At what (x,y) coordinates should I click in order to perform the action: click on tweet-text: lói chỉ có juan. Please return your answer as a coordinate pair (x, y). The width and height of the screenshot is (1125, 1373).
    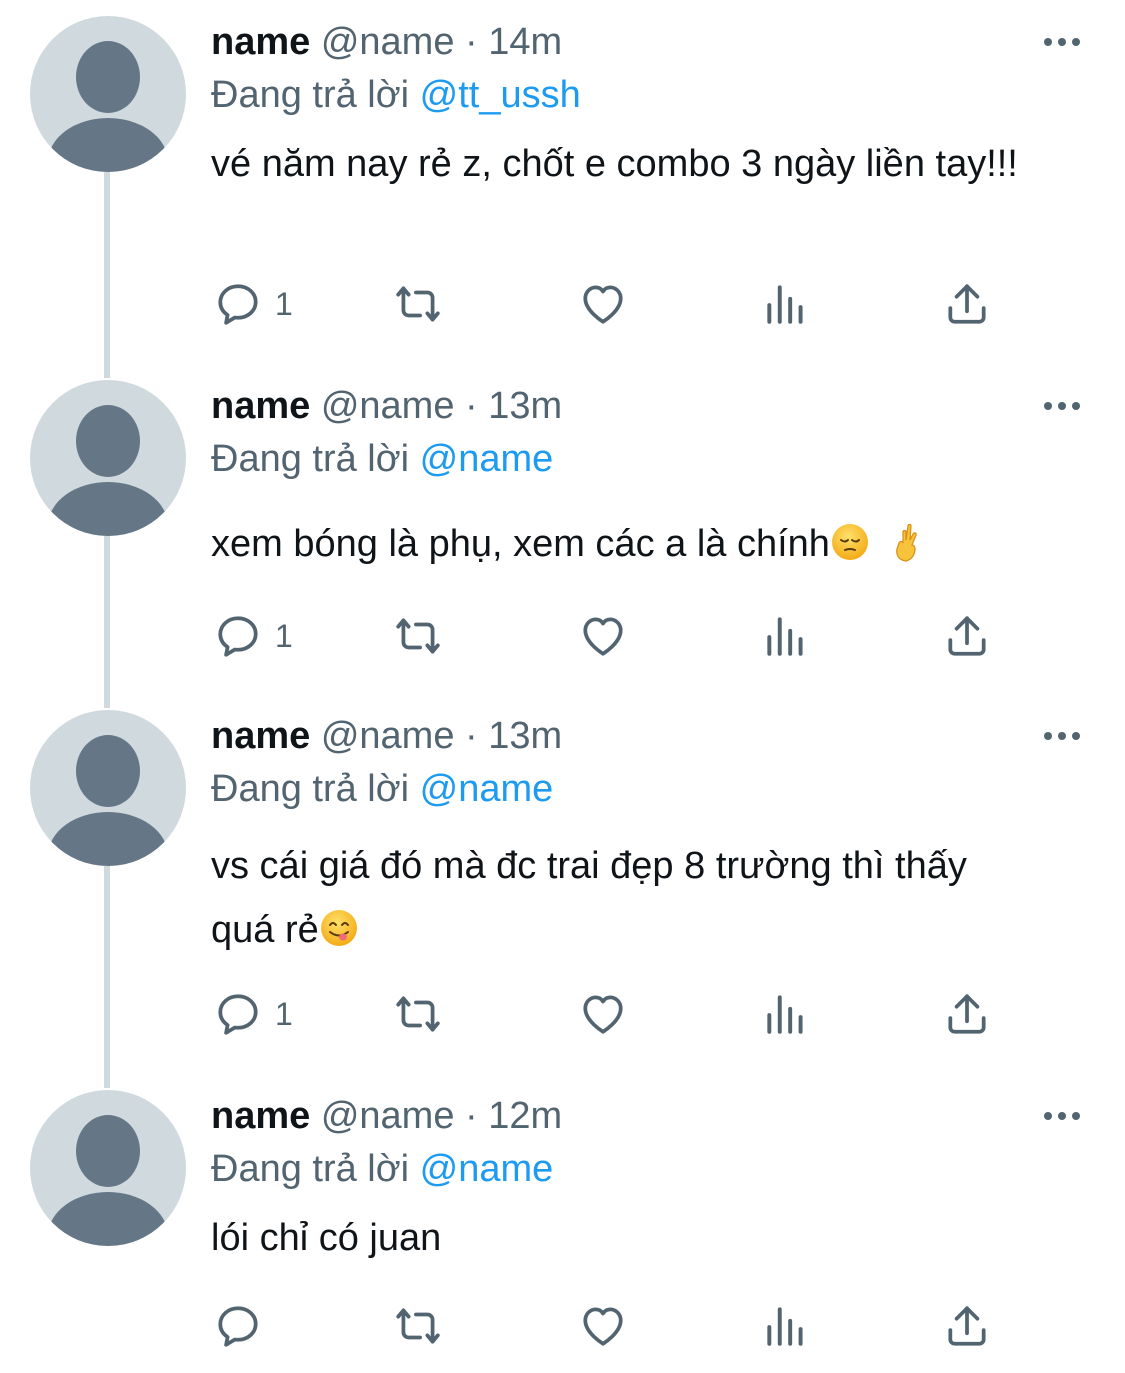
    Looking at the image, I should click on (326, 1238).